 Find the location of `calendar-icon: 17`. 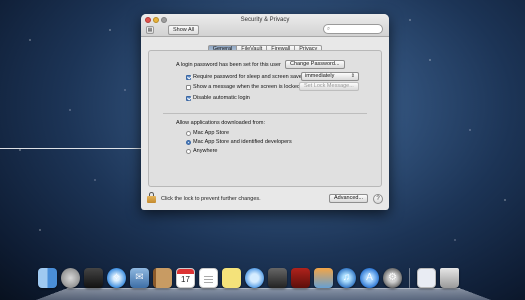

calendar-icon: 17 is located at coordinates (185, 278).